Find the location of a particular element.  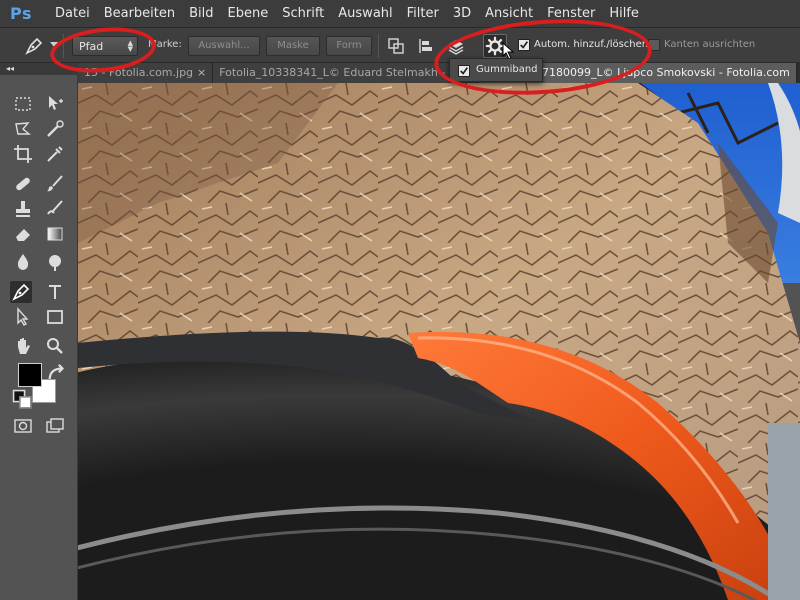

quick-selection-icon is located at coordinates (55, 129).